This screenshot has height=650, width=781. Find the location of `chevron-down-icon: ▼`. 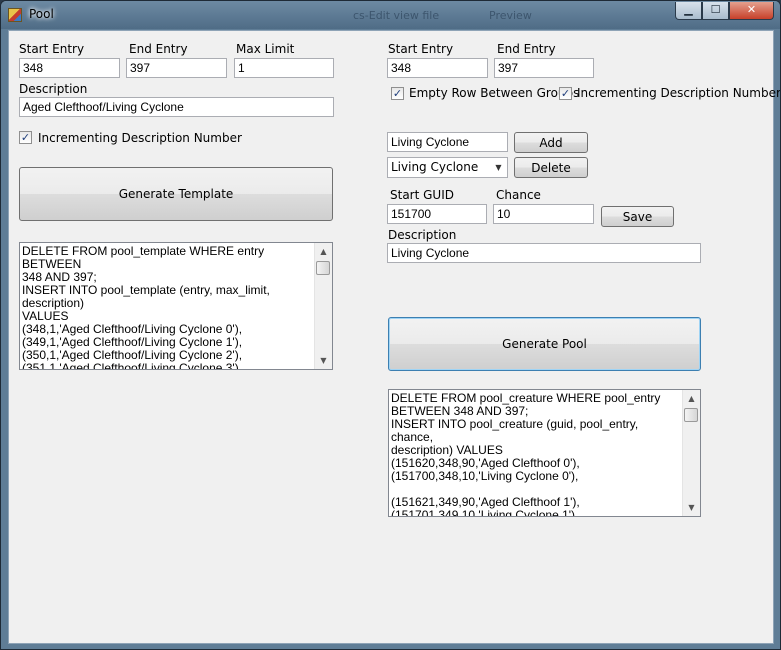

chevron-down-icon: ▼ is located at coordinates (498, 167).